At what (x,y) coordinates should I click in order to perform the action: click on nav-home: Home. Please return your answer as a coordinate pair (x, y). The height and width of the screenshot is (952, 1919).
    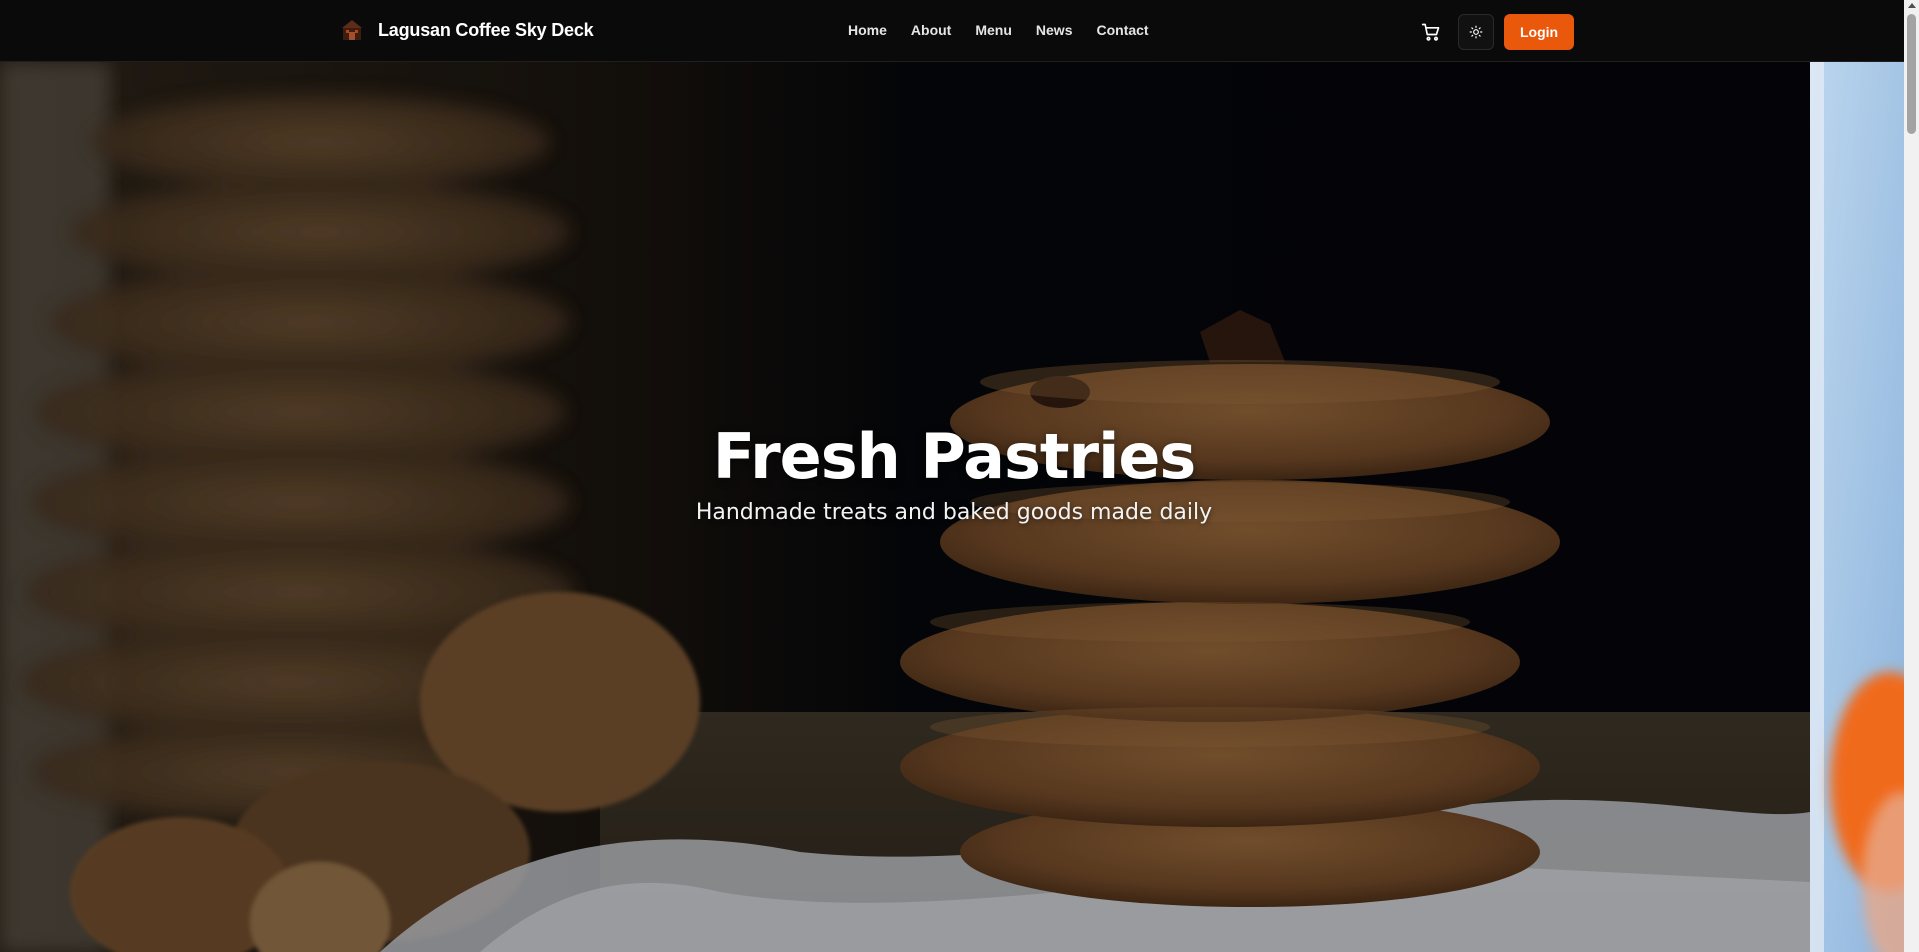
    Looking at the image, I should click on (867, 30).